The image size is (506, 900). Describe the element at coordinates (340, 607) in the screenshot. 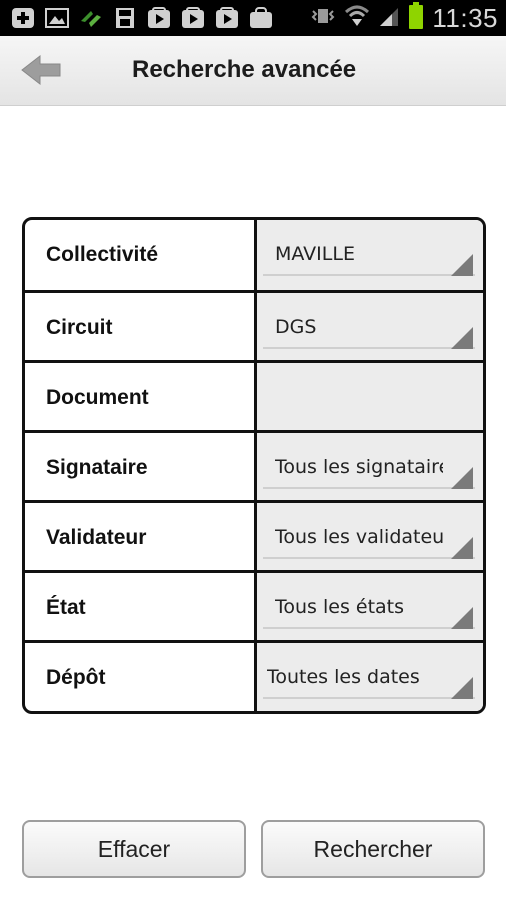

I see `etat-value: Tous les états` at that location.